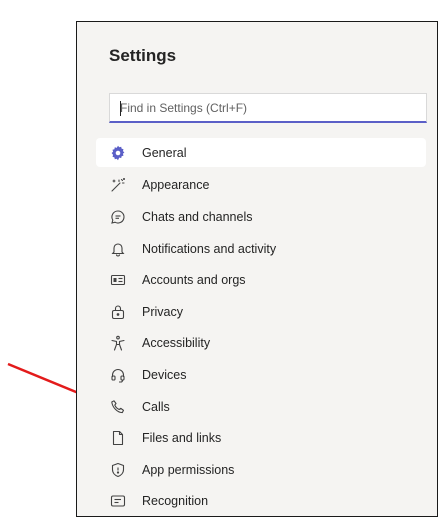 Image resolution: width=445 pixels, height=521 pixels. I want to click on menu-item-label: Chats and channels, so click(197, 216).